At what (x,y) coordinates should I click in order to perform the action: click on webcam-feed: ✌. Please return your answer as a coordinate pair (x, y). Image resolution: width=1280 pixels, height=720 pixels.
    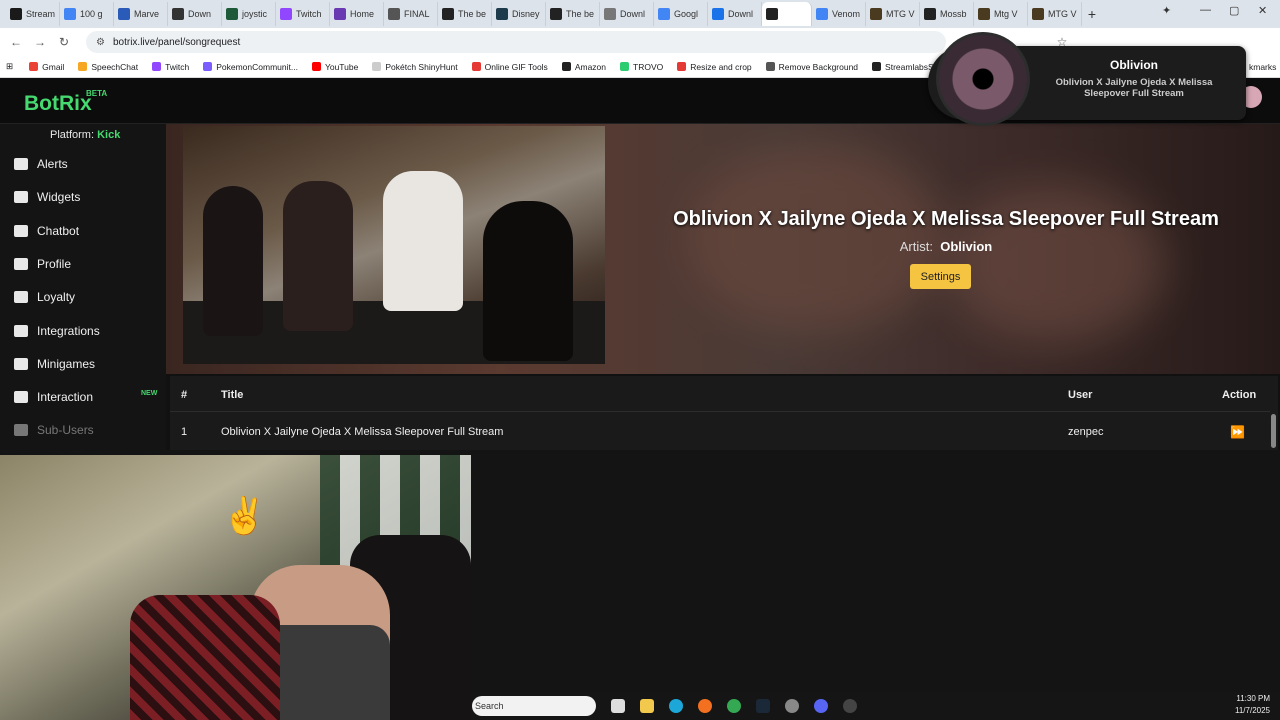
    Looking at the image, I should click on (235, 587).